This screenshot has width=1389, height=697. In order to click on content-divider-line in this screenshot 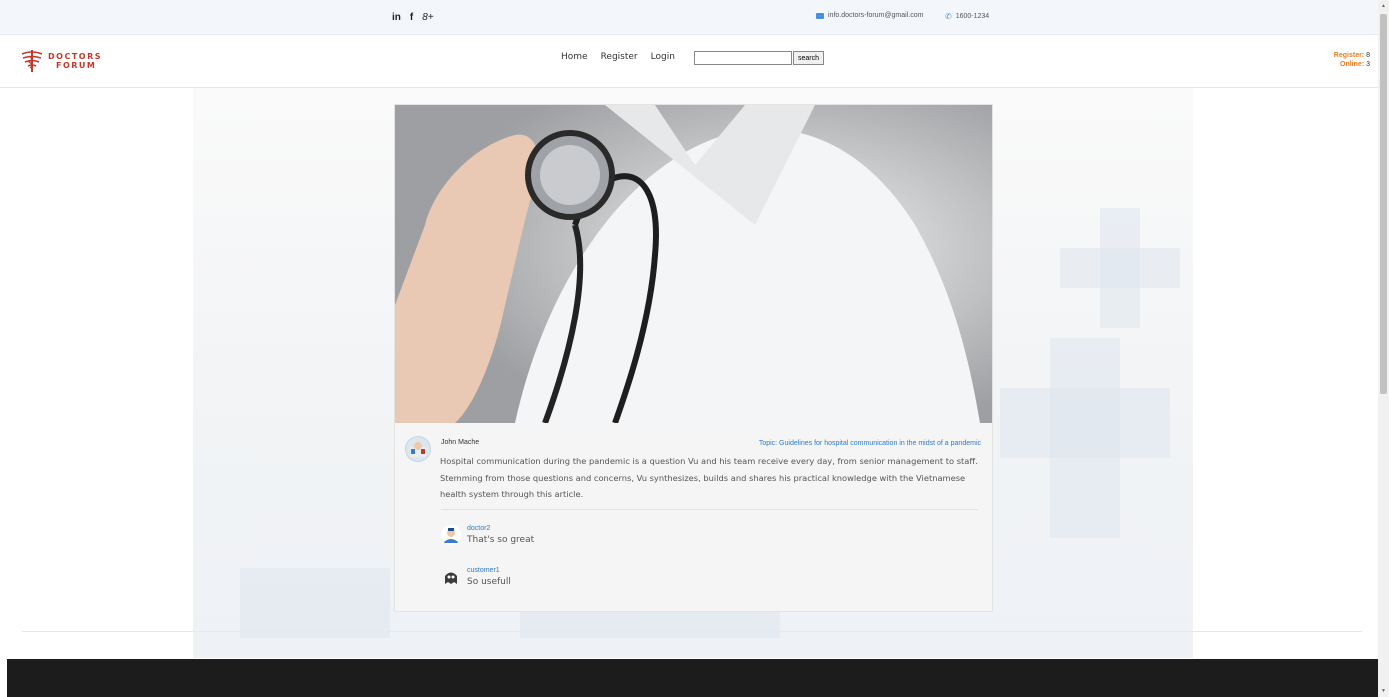, I will do `click(692, 631)`.